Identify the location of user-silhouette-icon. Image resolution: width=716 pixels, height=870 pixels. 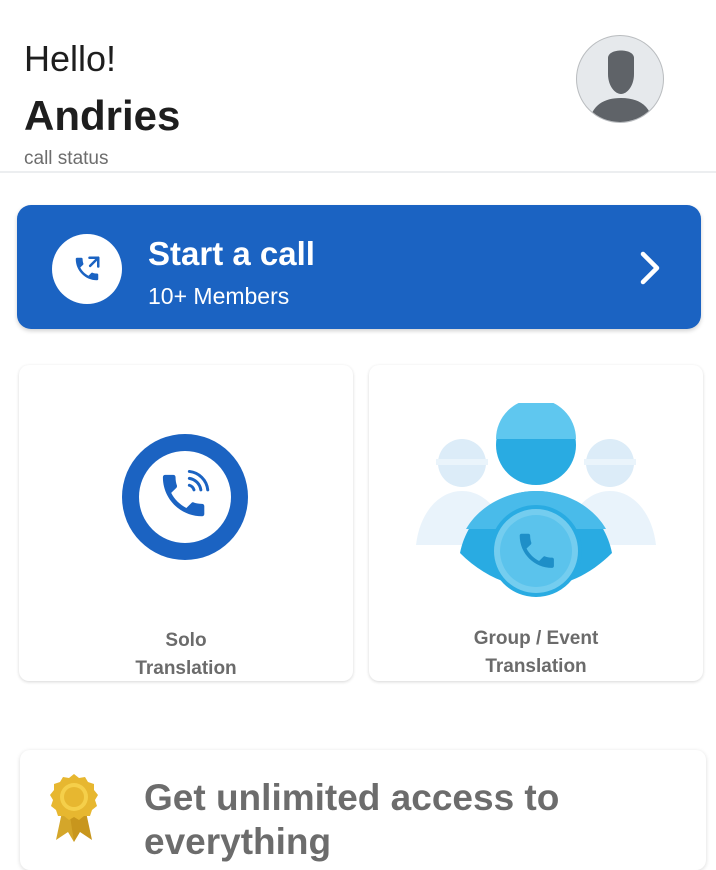
(621, 86).